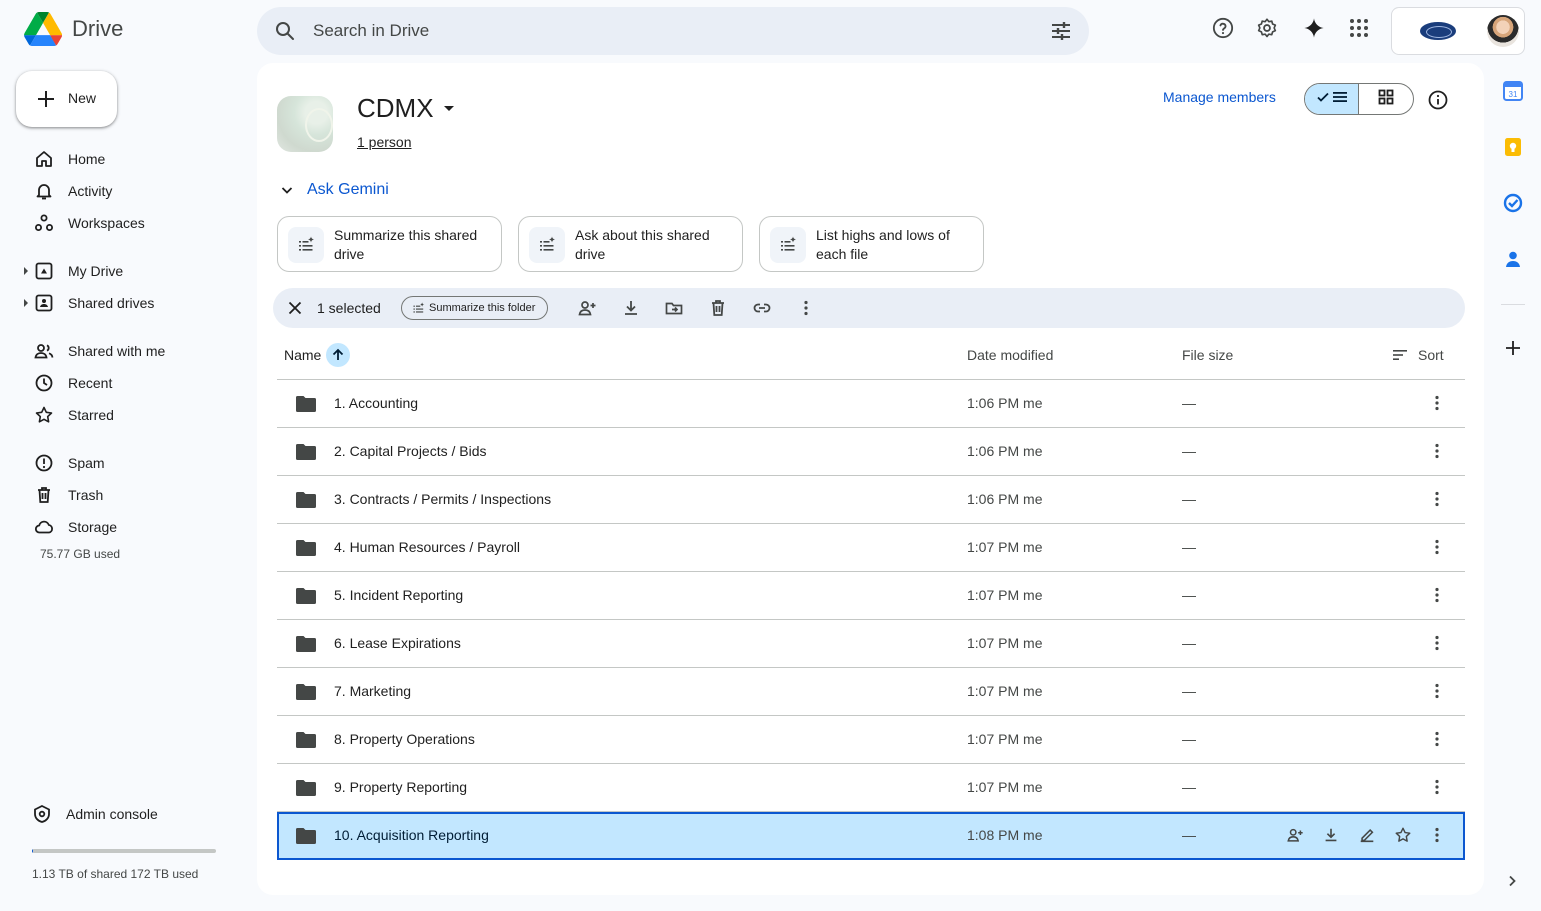 The width and height of the screenshot is (1541, 911). What do you see at coordinates (1314, 28) in the screenshot?
I see `gemini-icon` at bounding box center [1314, 28].